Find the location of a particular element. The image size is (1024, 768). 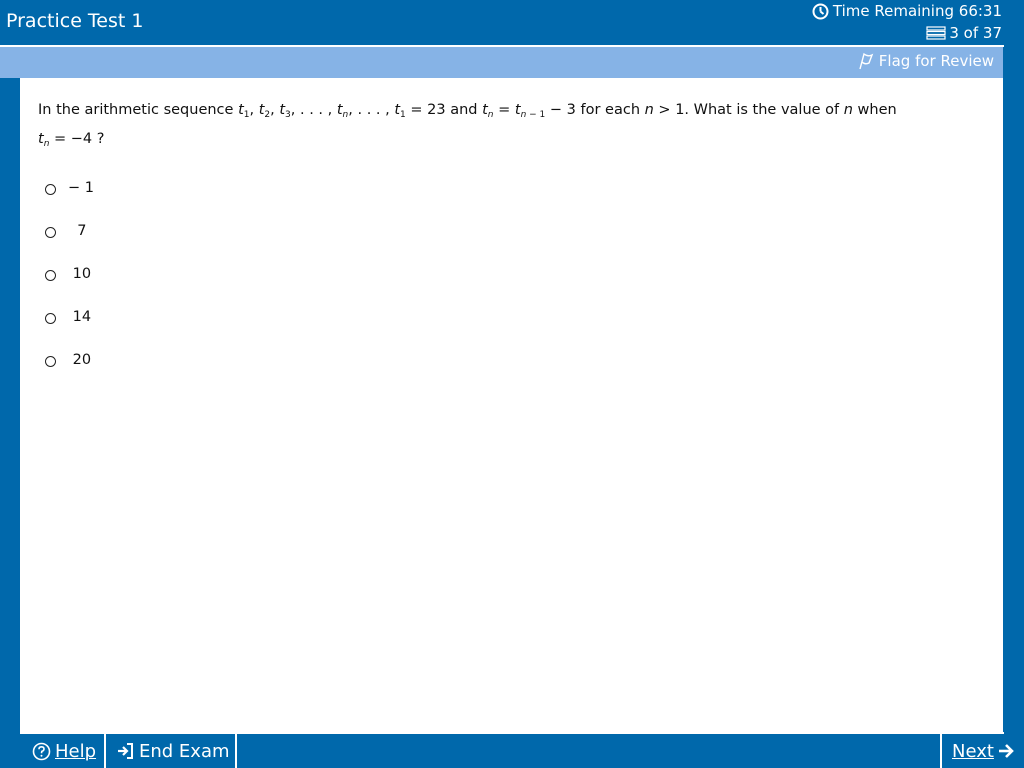

help-icon is located at coordinates (41, 751).